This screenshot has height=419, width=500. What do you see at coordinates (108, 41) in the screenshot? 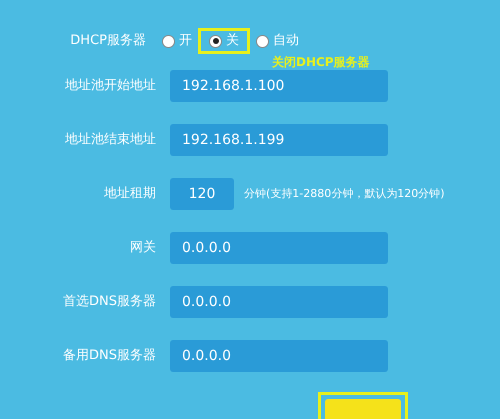
I see `field-label: DHCP服务器` at bounding box center [108, 41].